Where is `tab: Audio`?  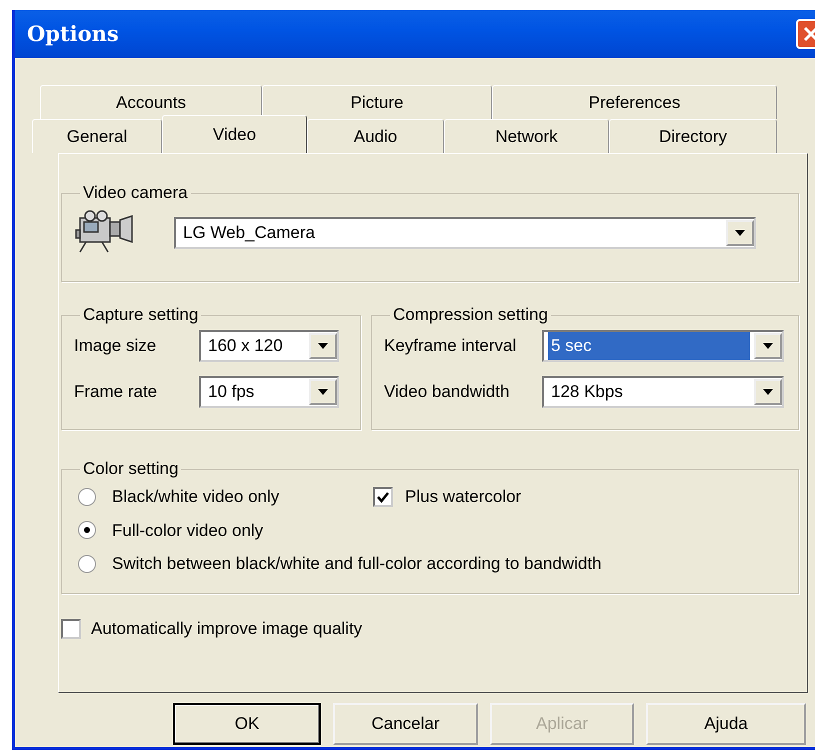 tab: Audio is located at coordinates (375, 136).